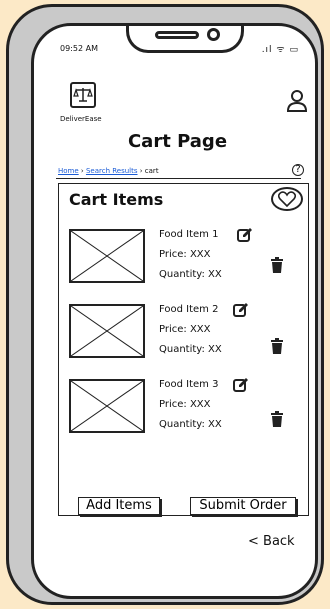  I want to click on heart-icon, so click(287, 199).